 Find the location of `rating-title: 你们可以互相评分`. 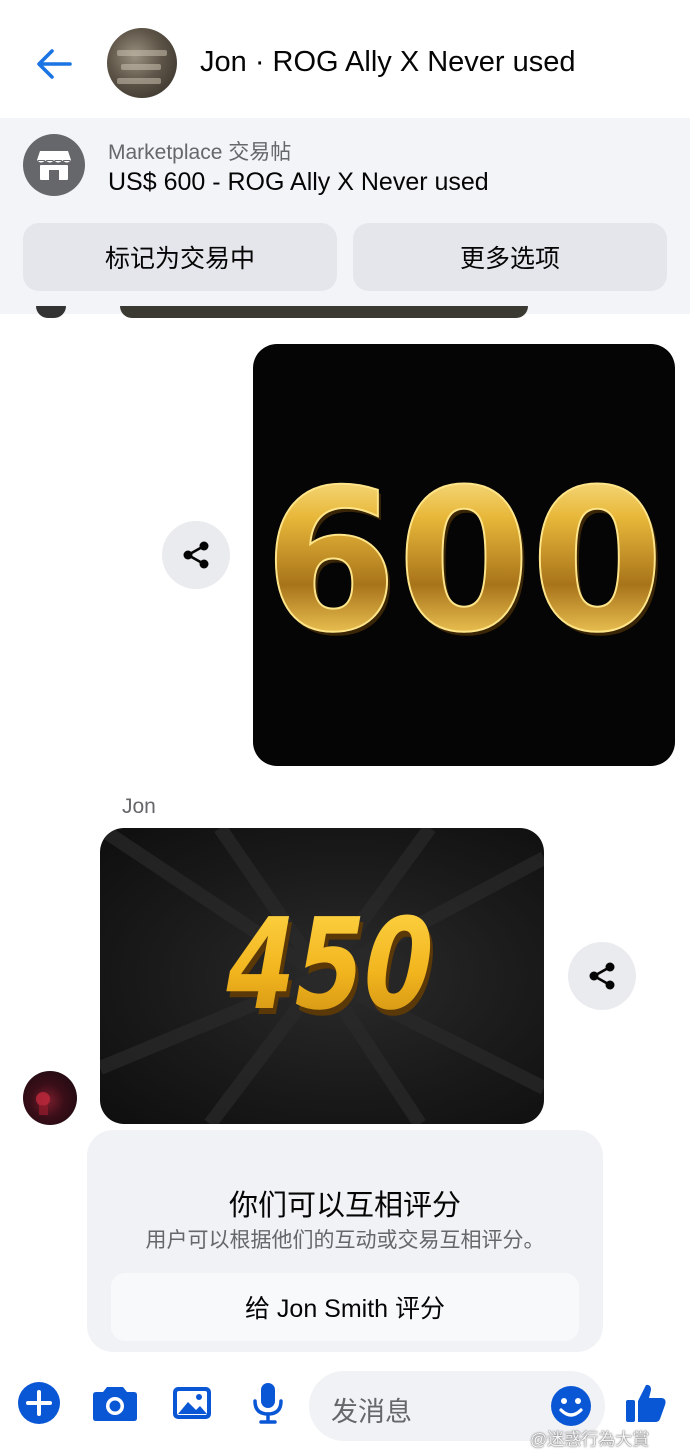

rating-title: 你们可以互相评分 is located at coordinates (344, 1206).